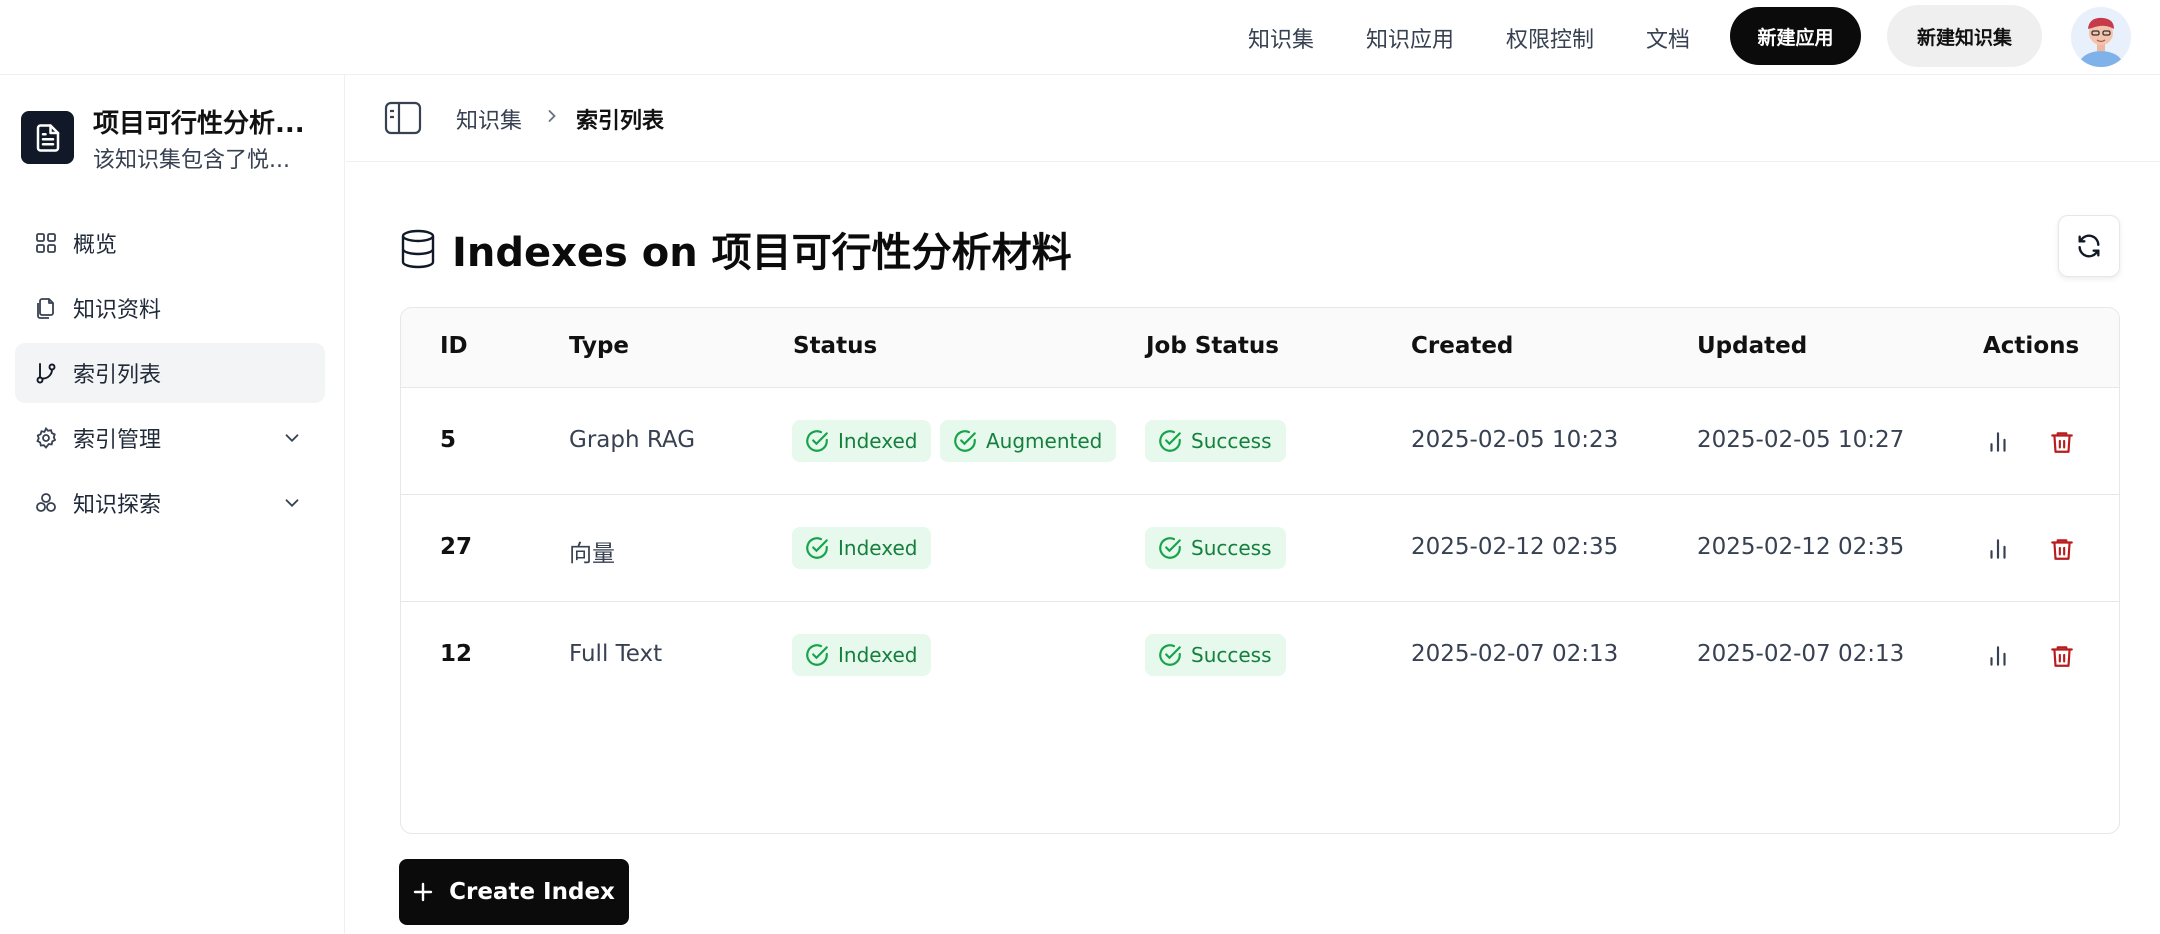 The image size is (2160, 934). Describe the element at coordinates (1212, 346) in the screenshot. I see `column-header-job-status: Job Status` at that location.